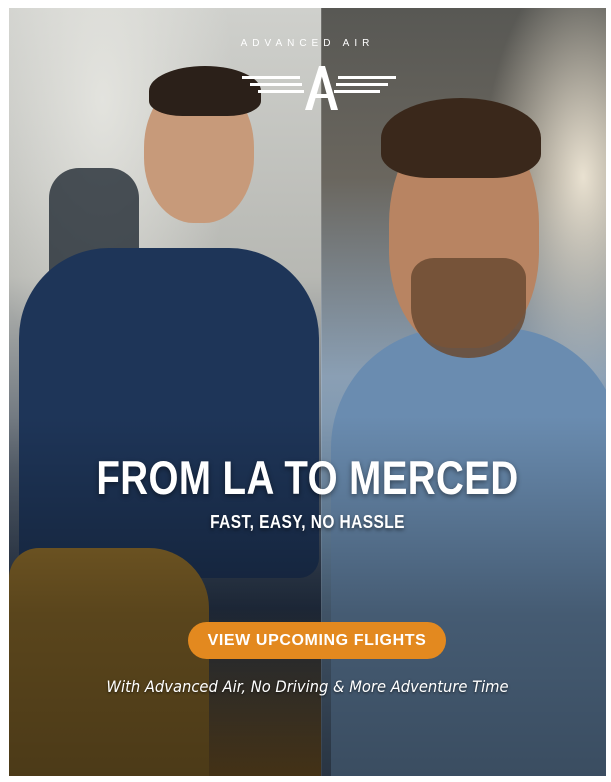  I want to click on driver-hair, so click(461, 138).